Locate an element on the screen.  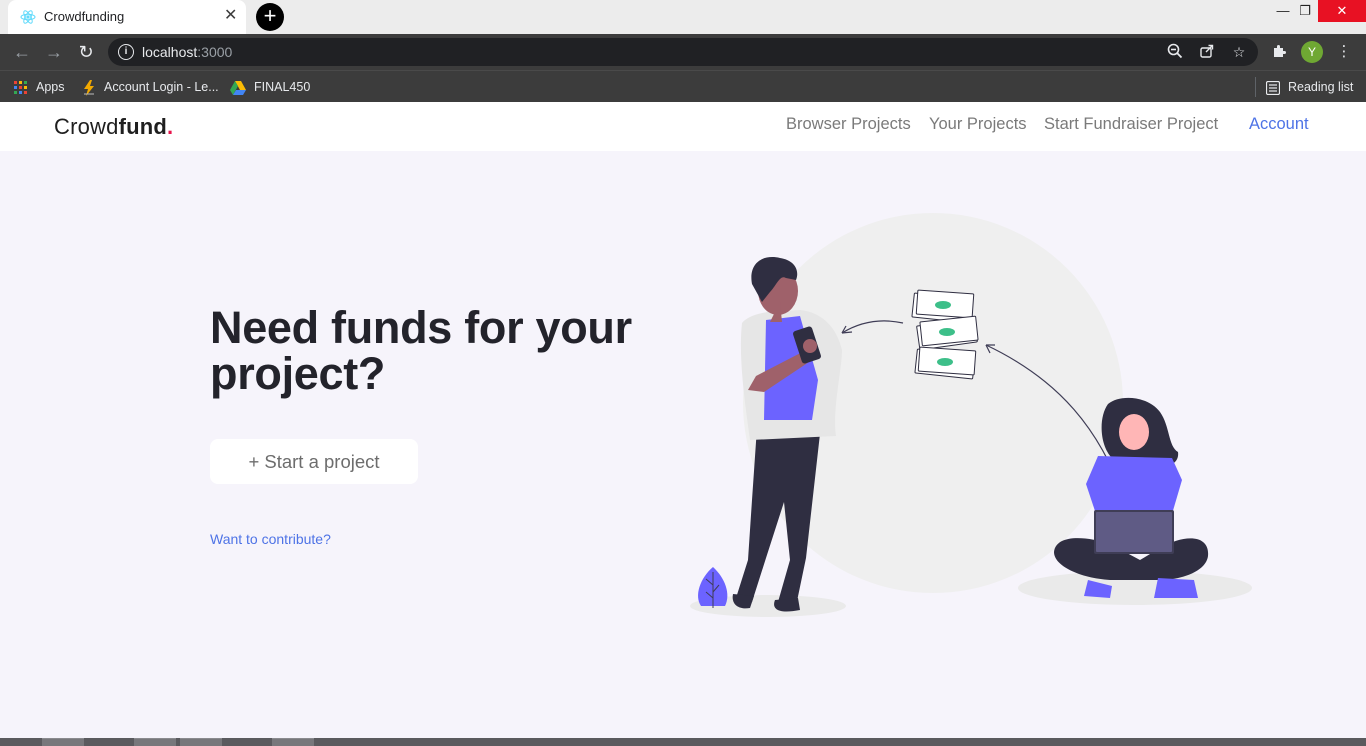
bookmark-star-icon: ☆ is located at coordinates (1239, 52).